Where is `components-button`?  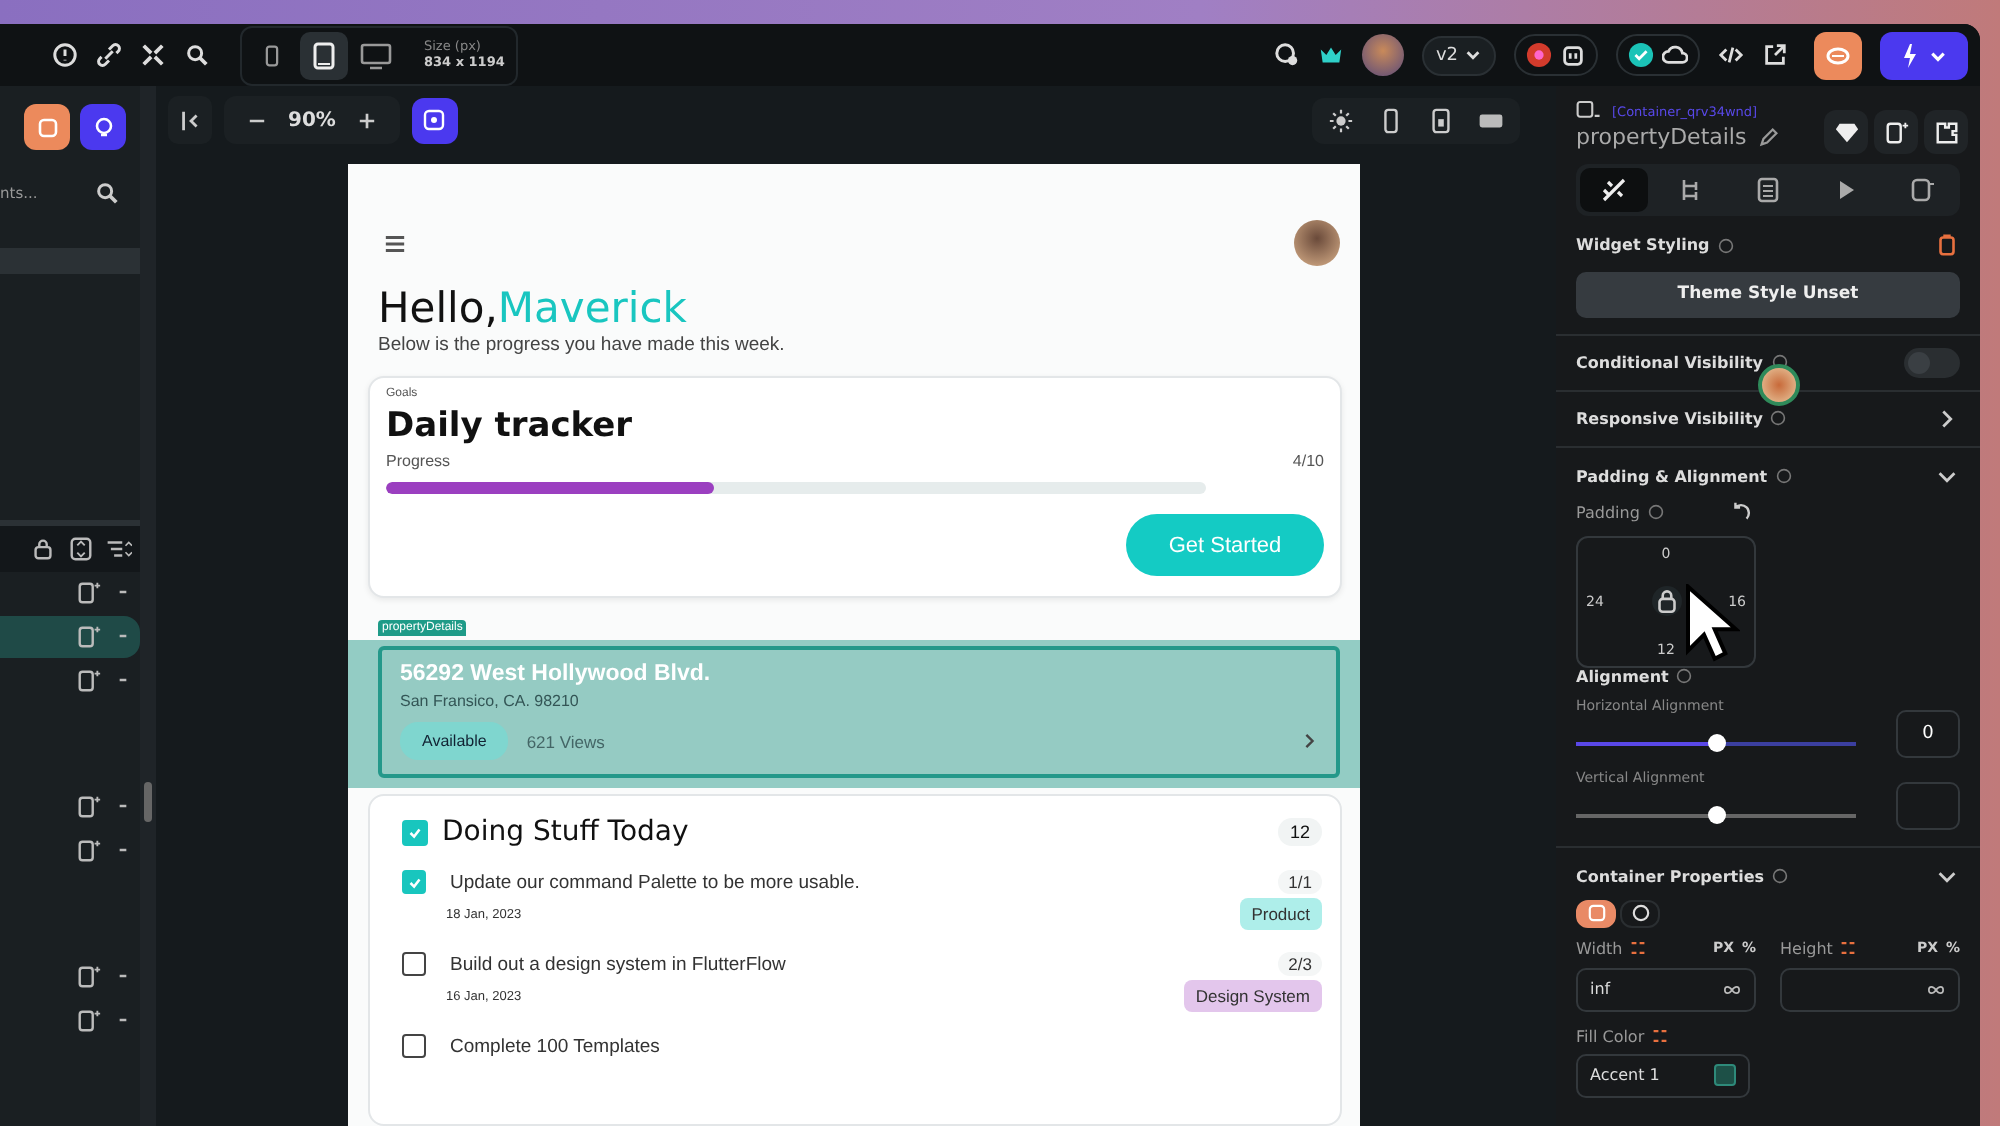
components-button is located at coordinates (47, 127).